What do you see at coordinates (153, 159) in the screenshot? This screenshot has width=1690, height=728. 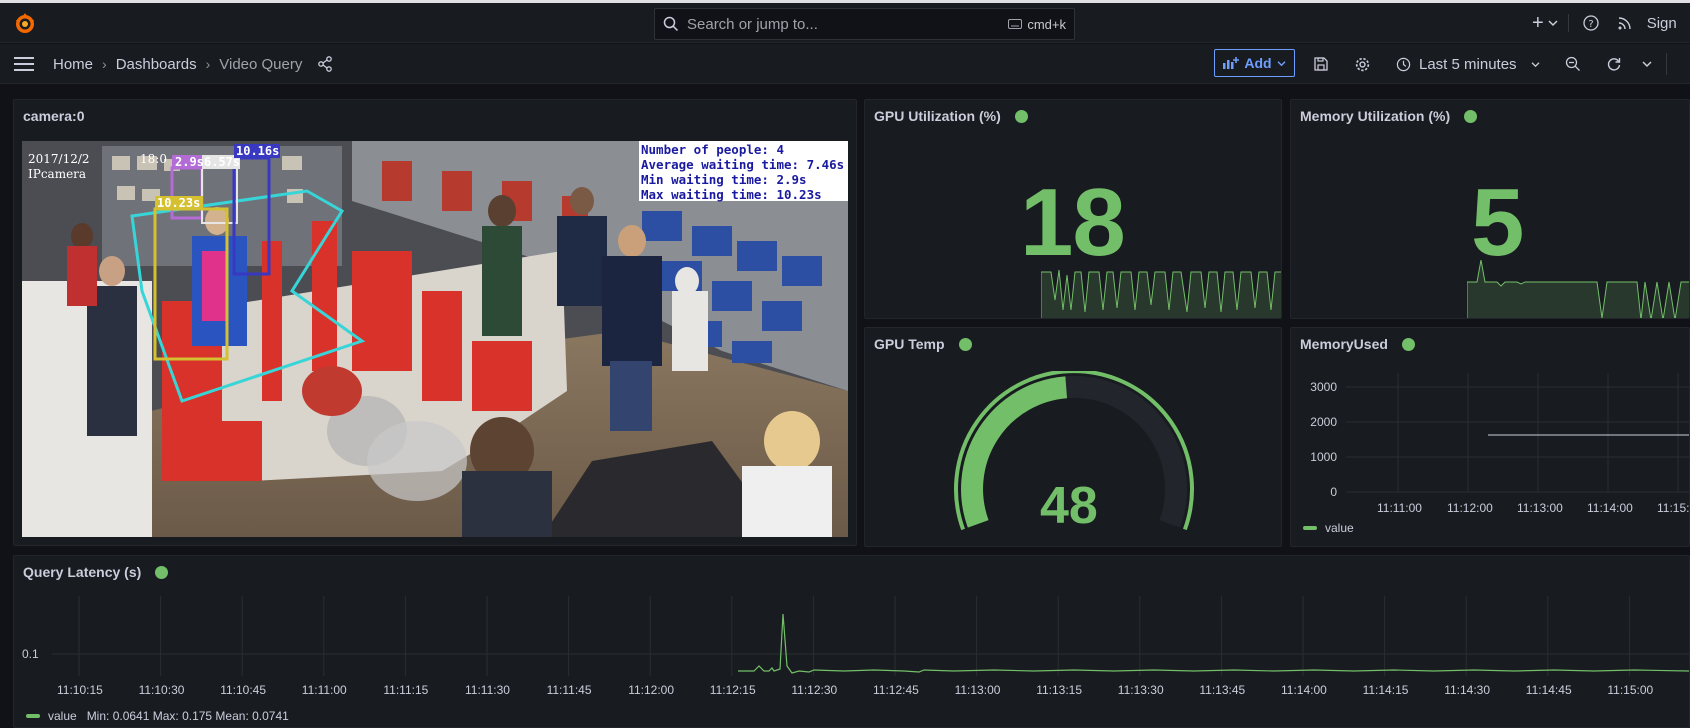 I see `video-timestamp-tail: 18:0` at bounding box center [153, 159].